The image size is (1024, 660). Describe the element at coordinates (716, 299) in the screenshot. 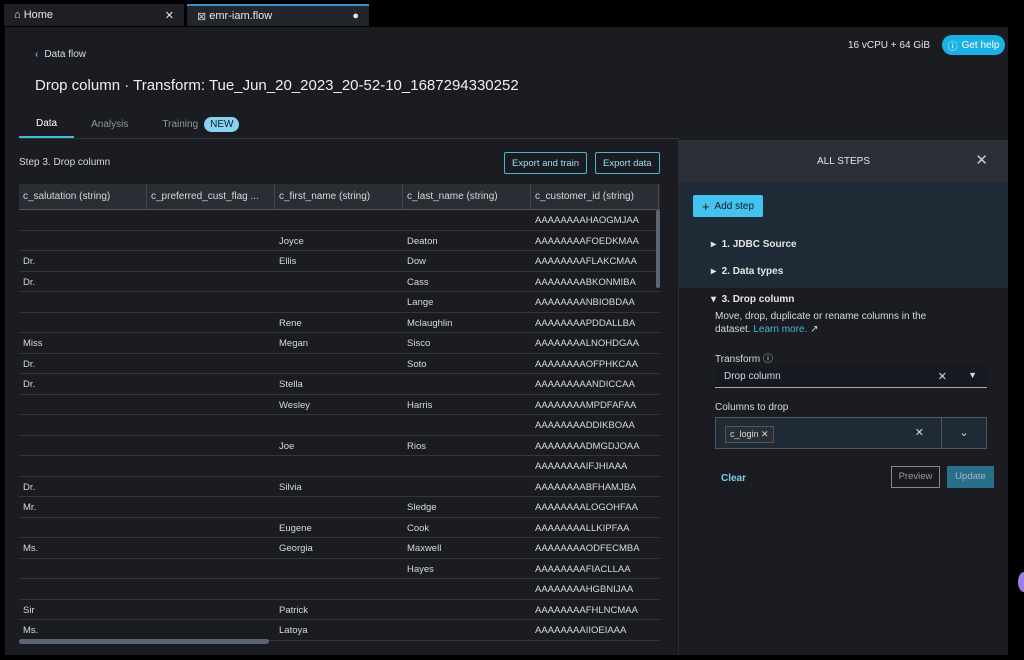

I see `caret-down-icon: ▾` at that location.